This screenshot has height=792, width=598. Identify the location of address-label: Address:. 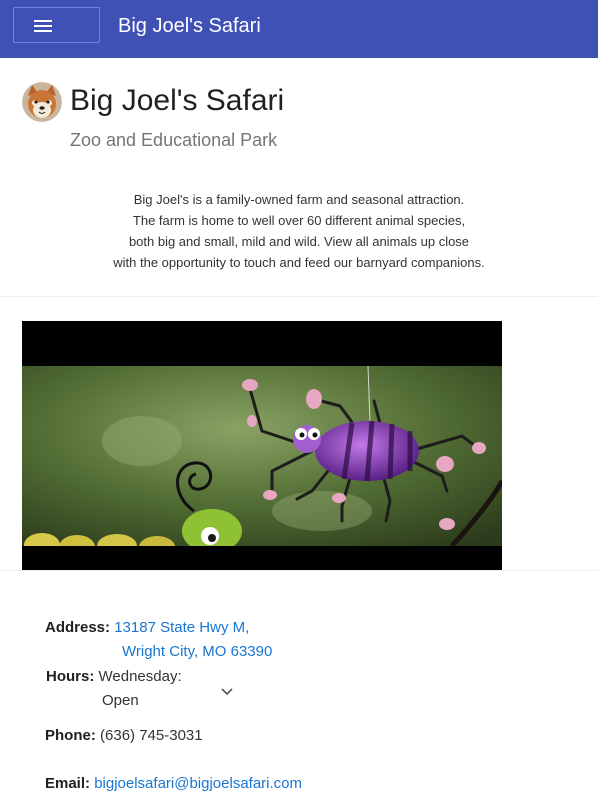
(78, 627).